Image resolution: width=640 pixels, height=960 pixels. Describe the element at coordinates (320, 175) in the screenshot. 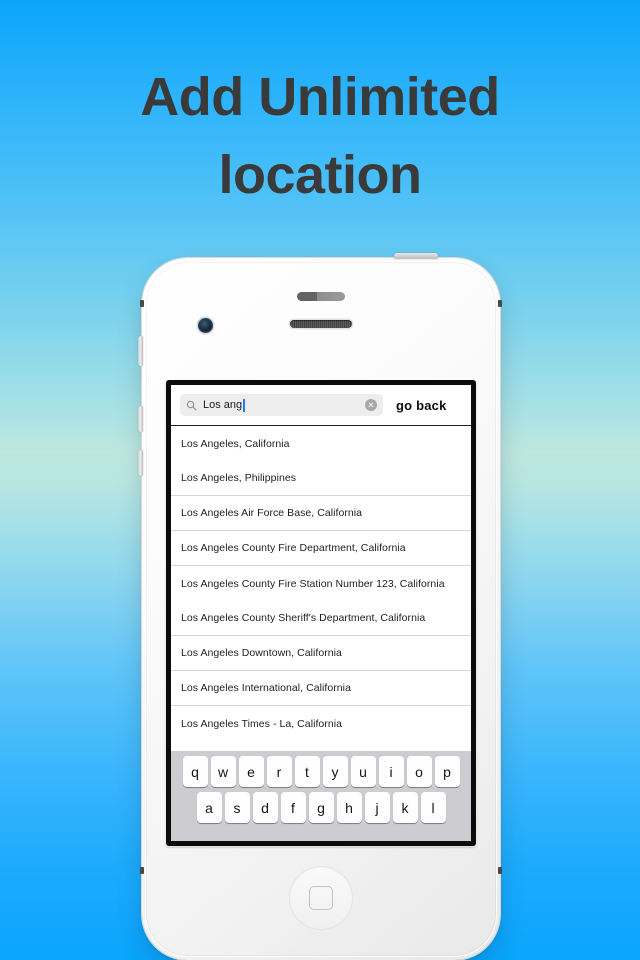

I see `page-title-line-2: location` at that location.